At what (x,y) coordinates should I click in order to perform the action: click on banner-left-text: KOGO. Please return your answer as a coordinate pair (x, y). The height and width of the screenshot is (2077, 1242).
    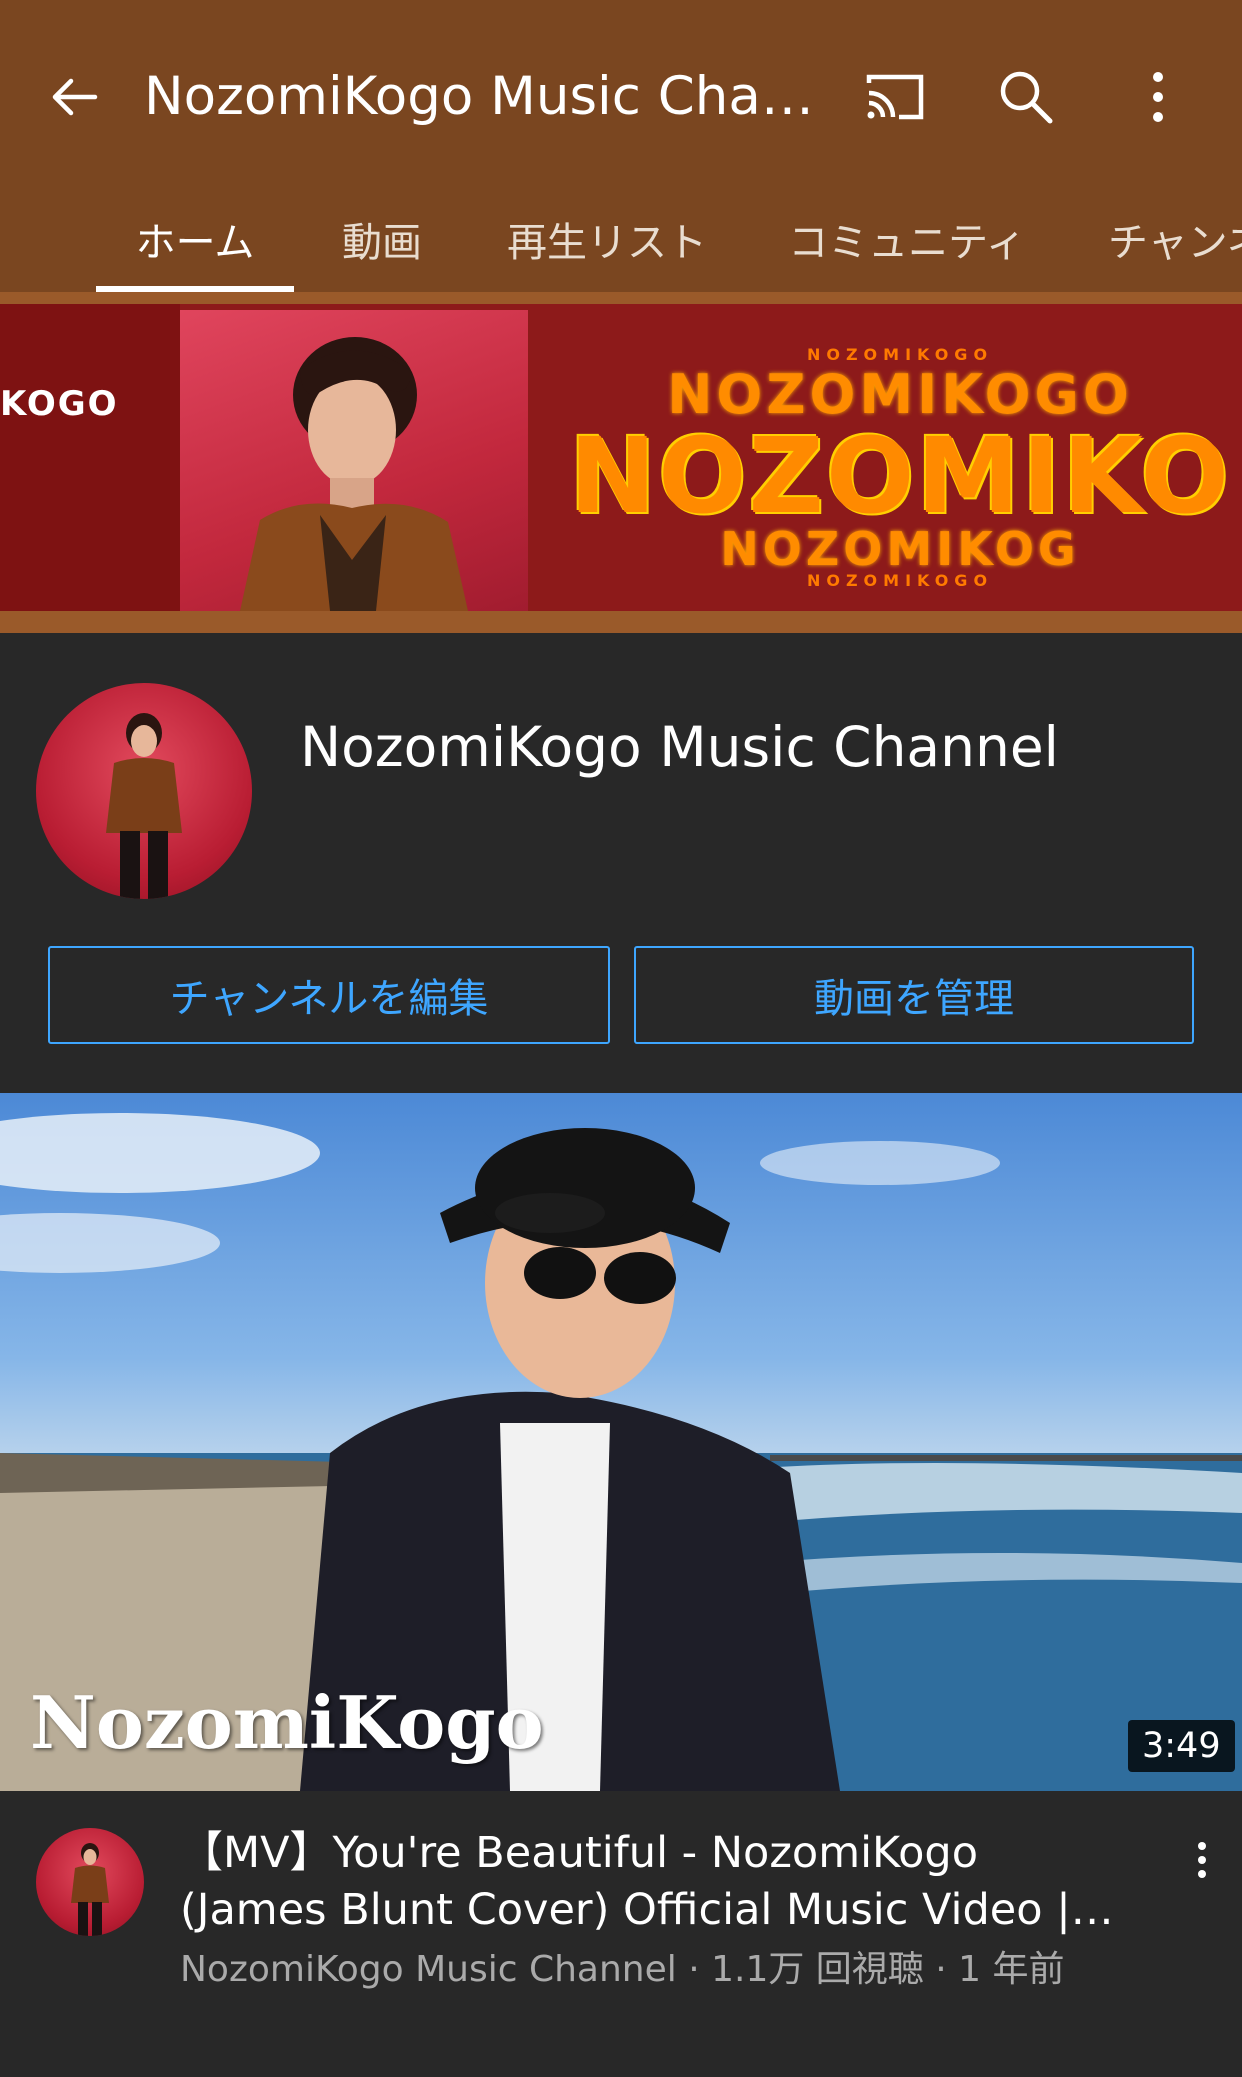
    Looking at the image, I should click on (59, 404).